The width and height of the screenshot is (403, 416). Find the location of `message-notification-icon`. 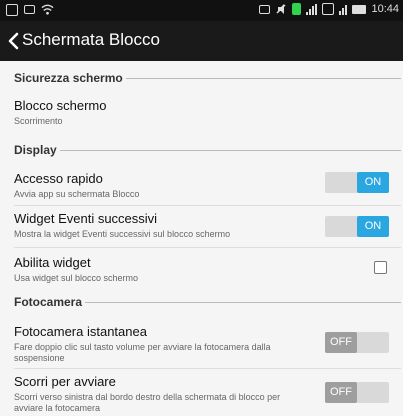

message-notification-icon is located at coordinates (29, 9).